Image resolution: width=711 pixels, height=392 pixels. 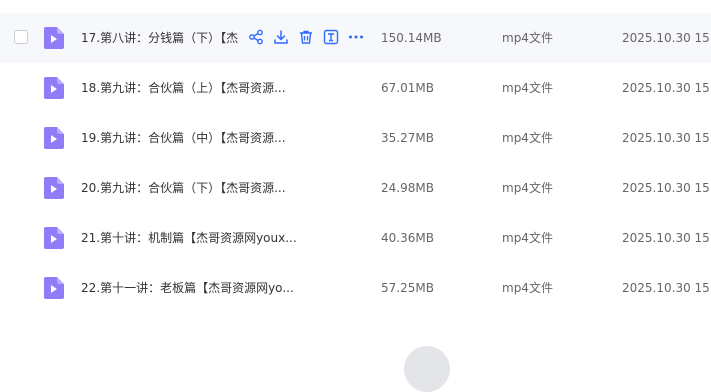 What do you see at coordinates (21, 37) in the screenshot?
I see `row-checkbox` at bounding box center [21, 37].